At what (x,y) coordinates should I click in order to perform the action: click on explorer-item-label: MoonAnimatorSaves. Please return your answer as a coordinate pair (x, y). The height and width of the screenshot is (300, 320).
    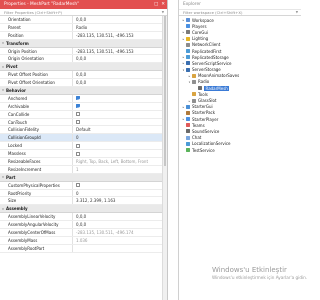
    Looking at the image, I should click on (219, 76).